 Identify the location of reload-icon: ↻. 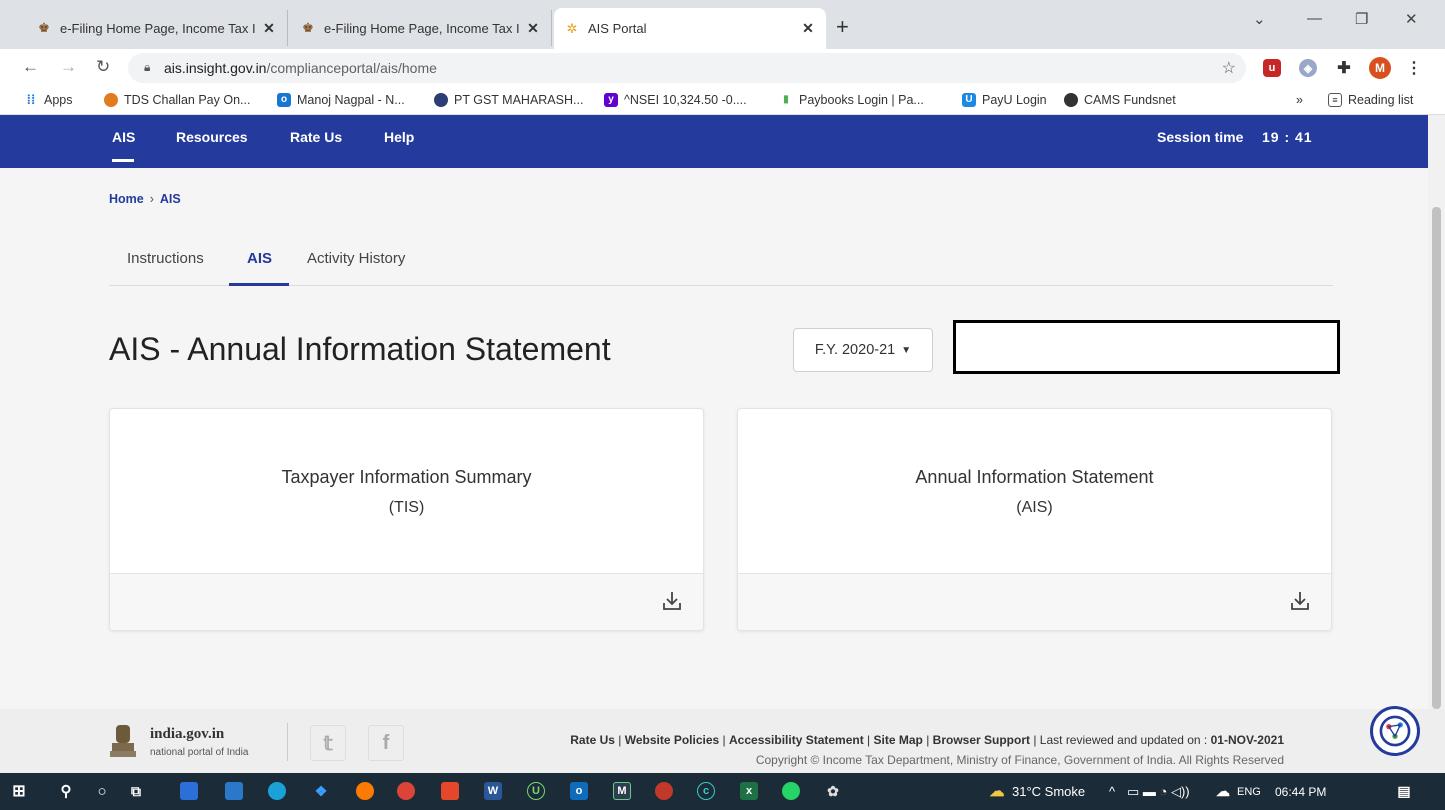
(103, 67).